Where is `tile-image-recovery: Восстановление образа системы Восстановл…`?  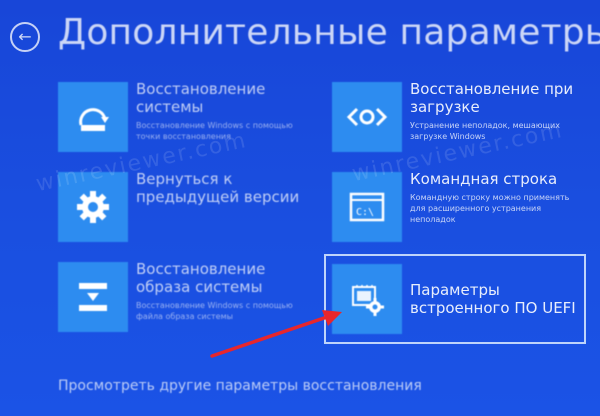
tile-image-recovery: Восстановление образа системы Восстановл… is located at coordinates (182, 296).